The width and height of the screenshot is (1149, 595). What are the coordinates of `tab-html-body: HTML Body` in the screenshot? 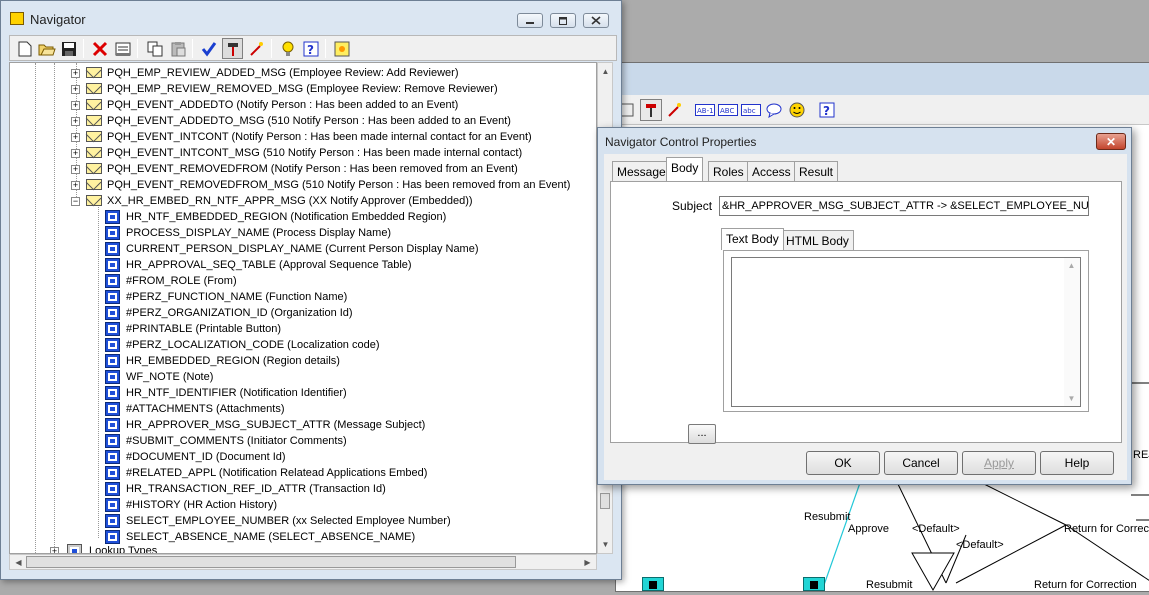 It's located at (817, 240).